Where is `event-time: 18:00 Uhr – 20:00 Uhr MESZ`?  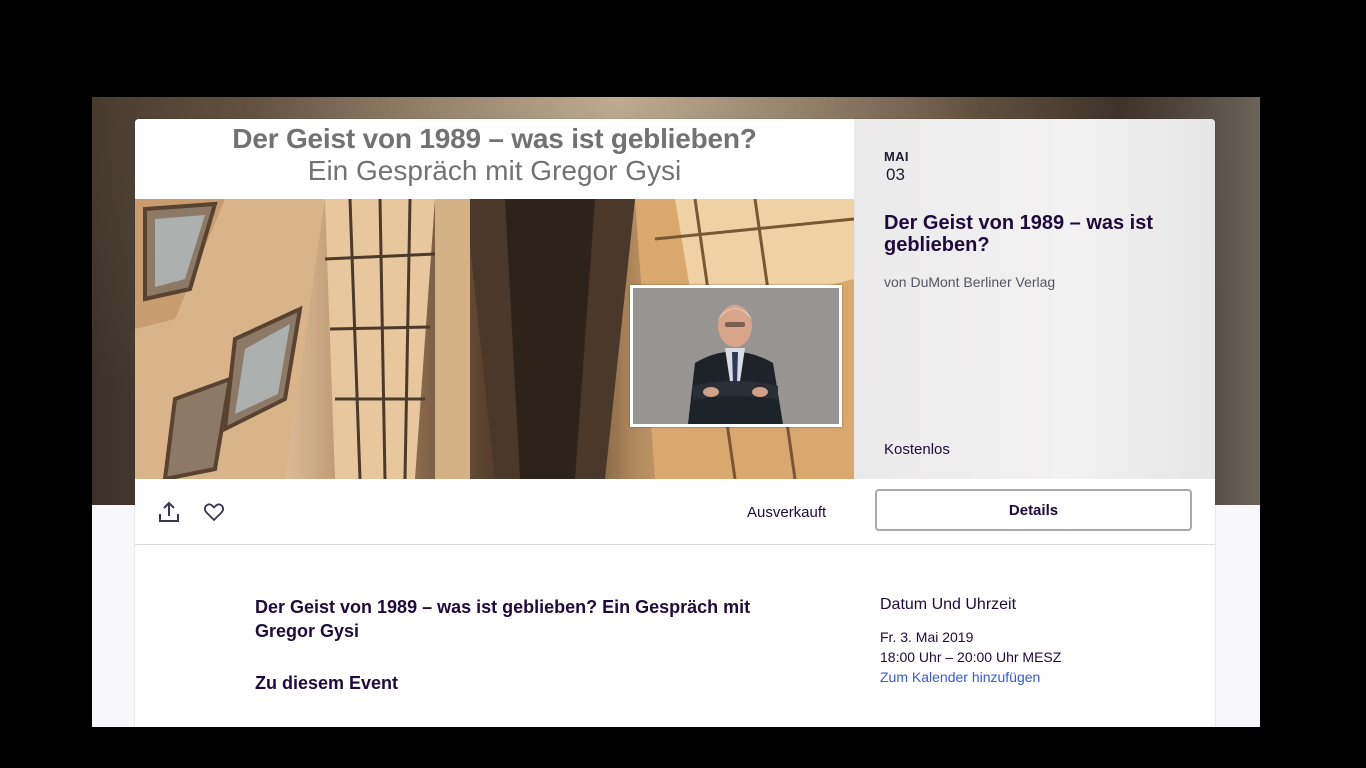
event-time: 18:00 Uhr – 20:00 Uhr MESZ is located at coordinates (971, 657).